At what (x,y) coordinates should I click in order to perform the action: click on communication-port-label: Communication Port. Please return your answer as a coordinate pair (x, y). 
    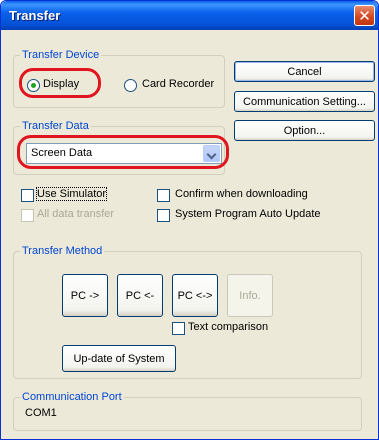
    Looking at the image, I should click on (72, 397).